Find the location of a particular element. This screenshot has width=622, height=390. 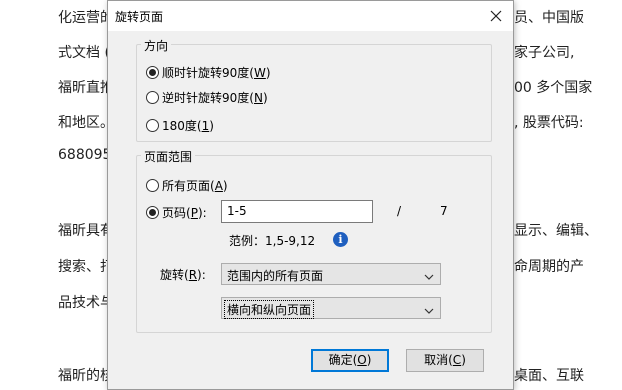

dialog-title: 旋转页面 is located at coordinates (139, 17).